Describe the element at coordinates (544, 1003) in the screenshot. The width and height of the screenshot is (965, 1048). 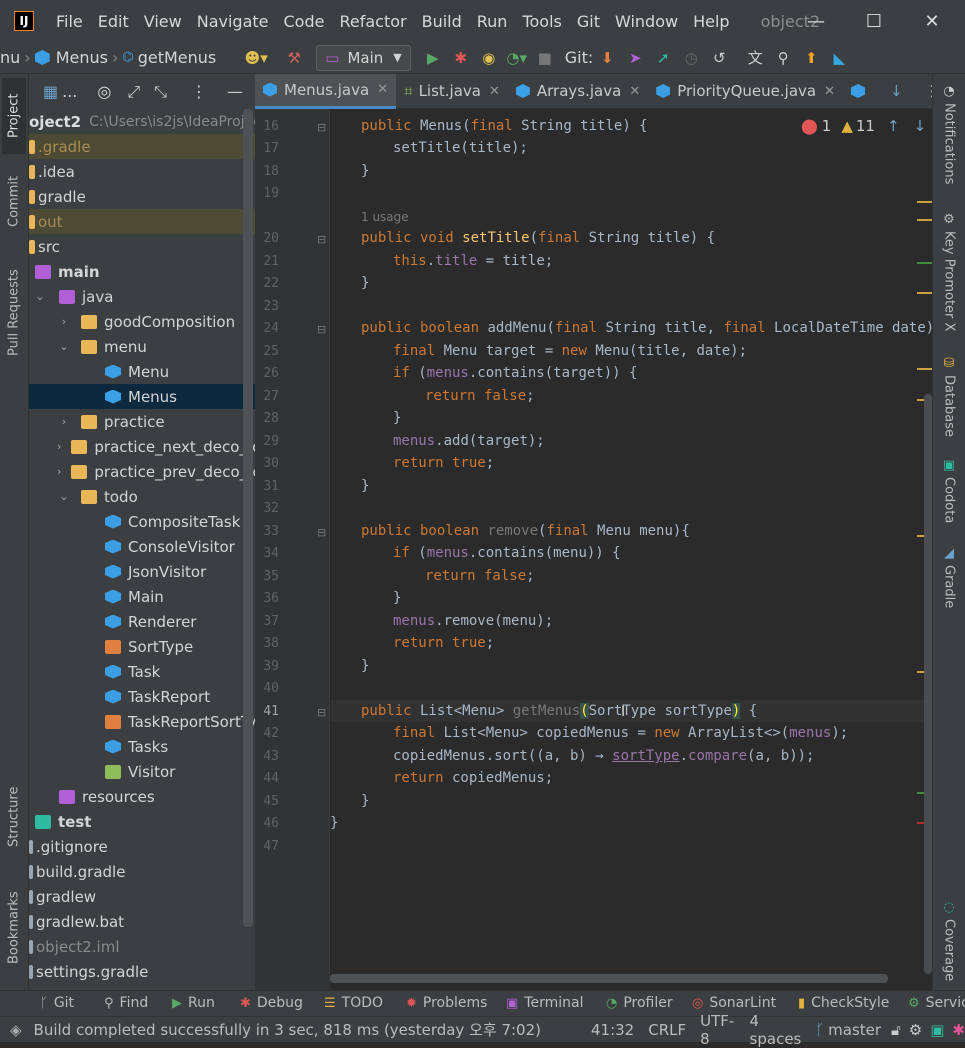
I see `bottom-tab-terminal: ▣ Terminal` at that location.